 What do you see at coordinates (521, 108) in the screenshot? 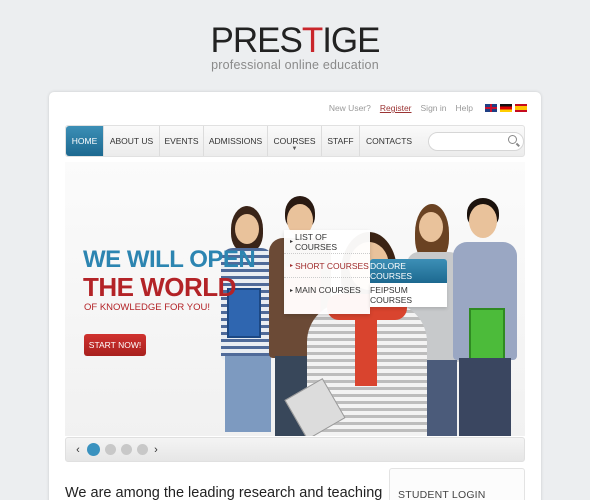
I see `spanish-flag-icon` at bounding box center [521, 108].